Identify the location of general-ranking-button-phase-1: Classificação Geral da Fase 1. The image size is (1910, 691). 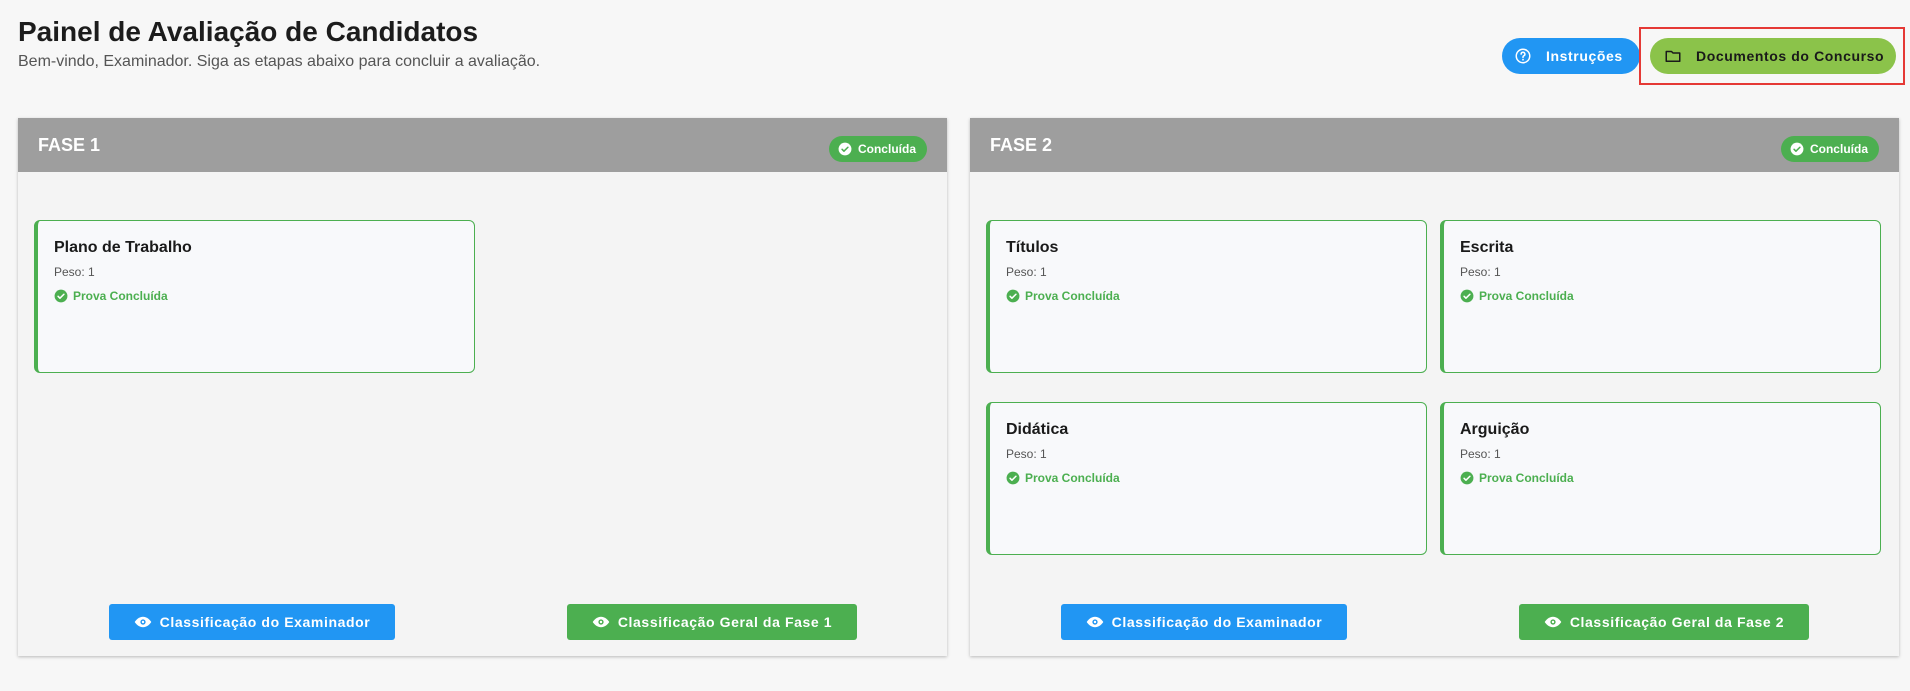
(712, 622).